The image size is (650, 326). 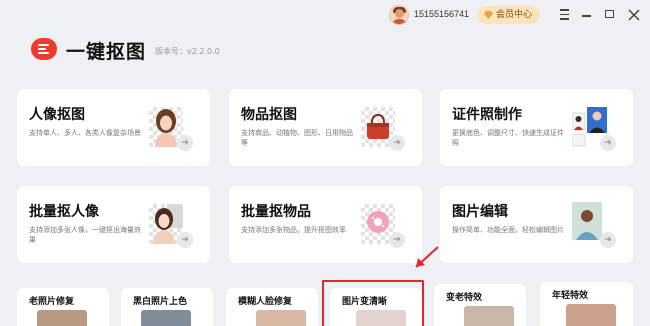 I want to click on card-desc: 支持商品、动植物、图形、日用物品等, so click(x=297, y=138).